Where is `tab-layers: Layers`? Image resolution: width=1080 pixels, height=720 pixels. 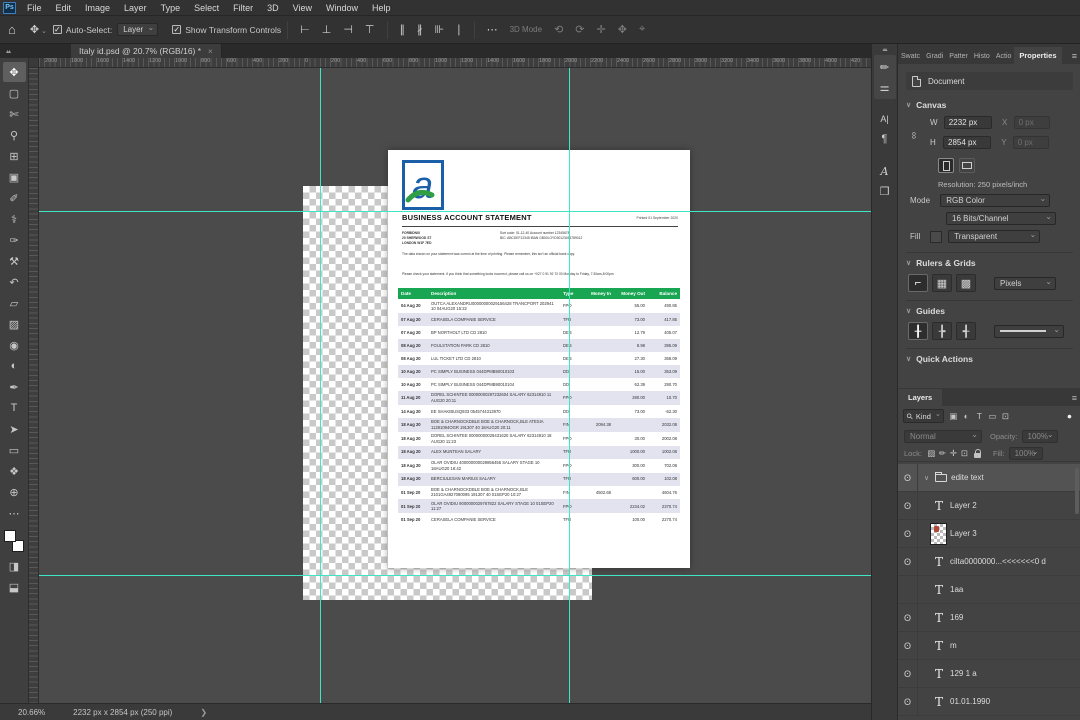 tab-layers: Layers is located at coordinates (920, 397).